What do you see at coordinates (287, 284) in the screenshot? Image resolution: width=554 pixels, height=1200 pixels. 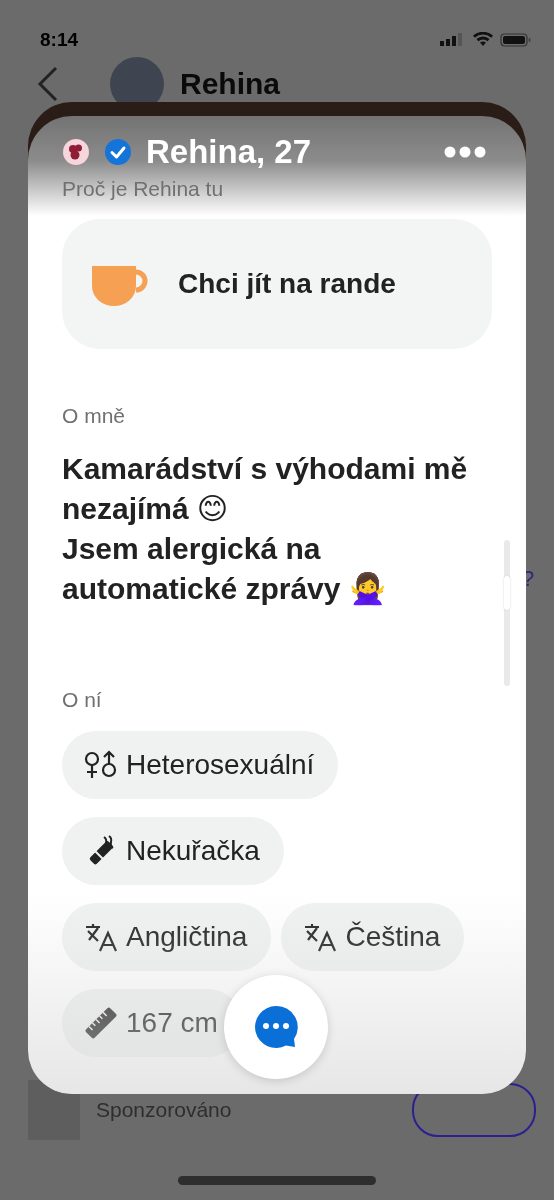 I see `intent-label: Chci jít na rande` at bounding box center [287, 284].